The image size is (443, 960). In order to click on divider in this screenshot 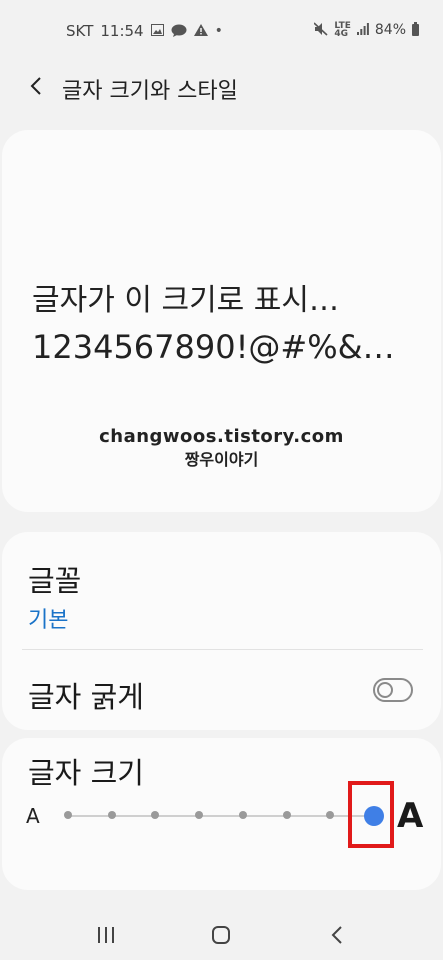, I will do `click(222, 649)`.